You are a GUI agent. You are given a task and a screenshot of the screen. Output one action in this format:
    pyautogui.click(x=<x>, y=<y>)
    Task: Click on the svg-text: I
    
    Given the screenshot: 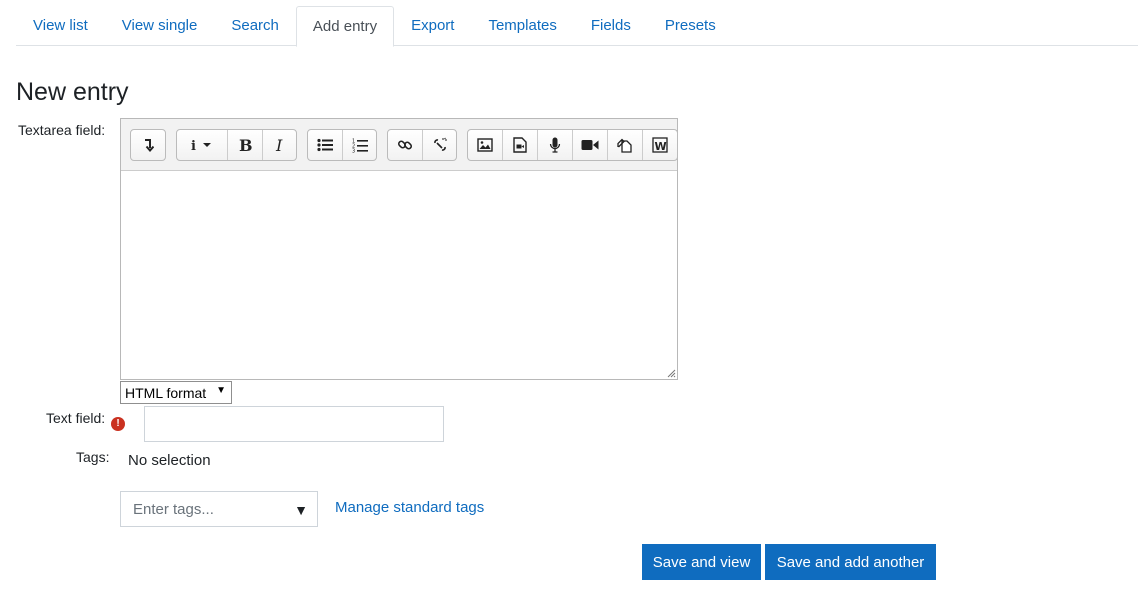 What is the action you would take?
    pyautogui.click(x=279, y=145)
    